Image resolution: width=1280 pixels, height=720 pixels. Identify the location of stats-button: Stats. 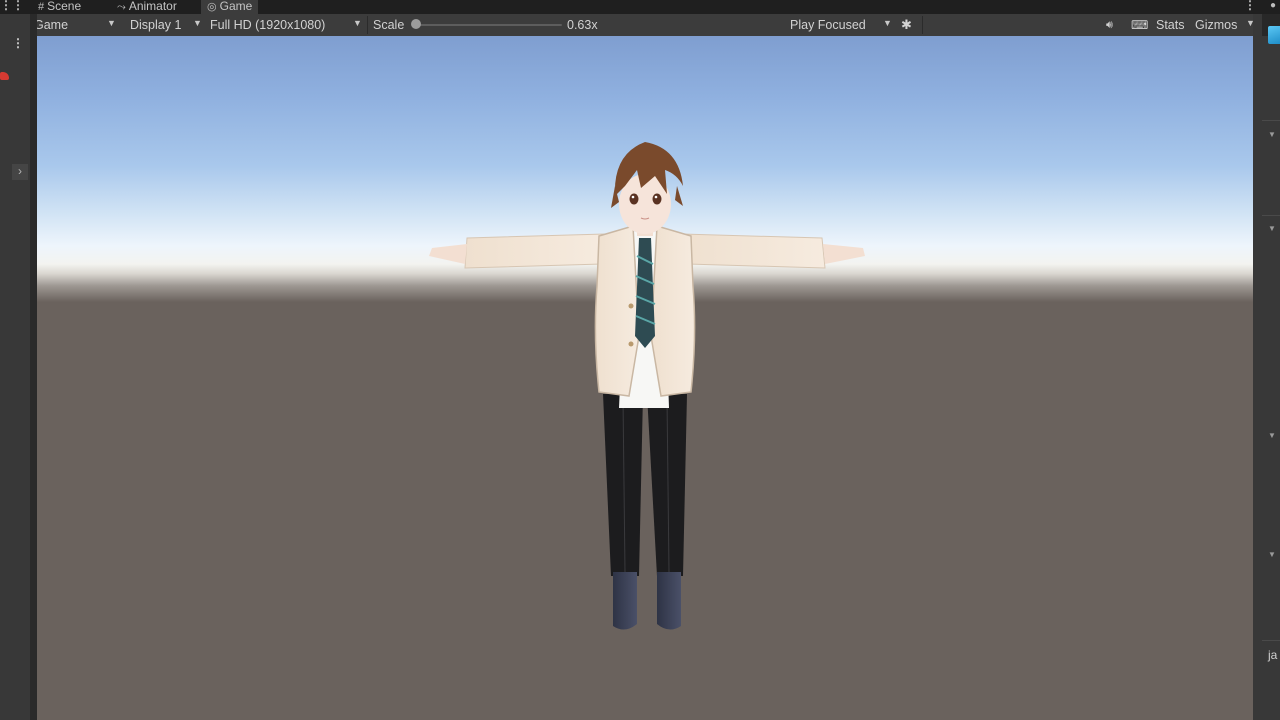
(1170, 25).